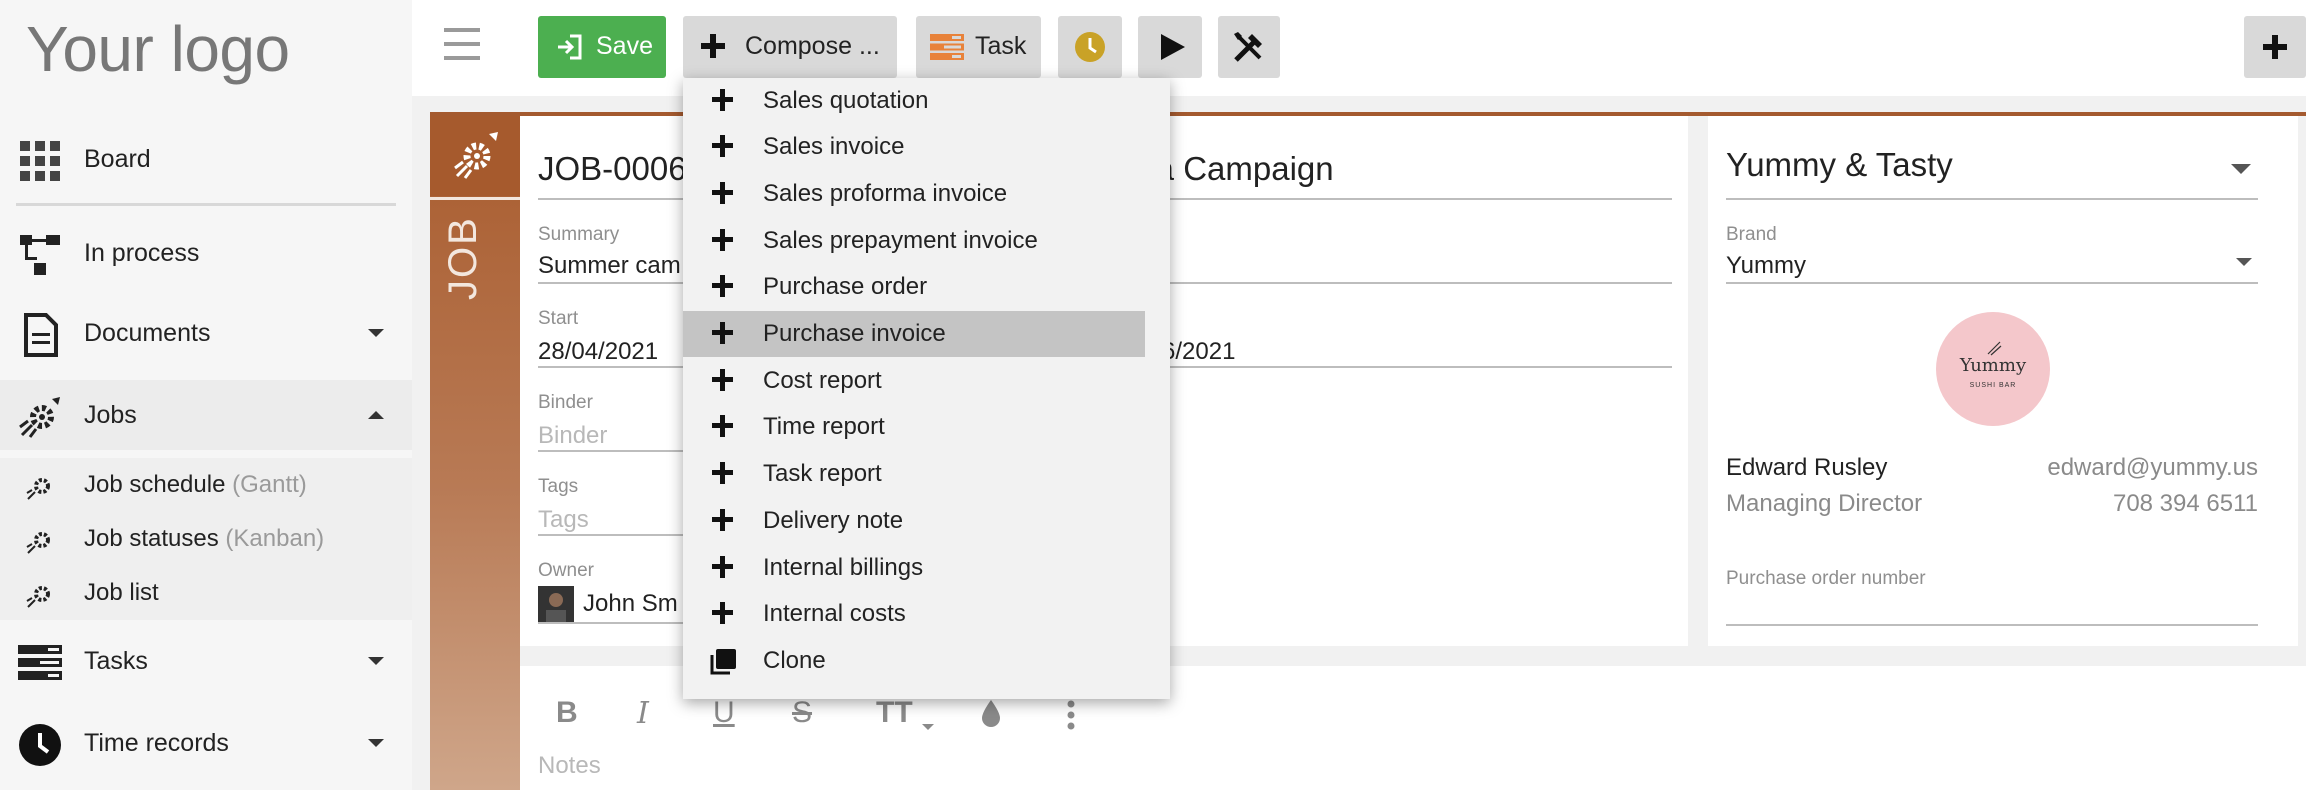 The image size is (2306, 790). Describe the element at coordinates (558, 318) in the screenshot. I see `start-label: Start` at that location.